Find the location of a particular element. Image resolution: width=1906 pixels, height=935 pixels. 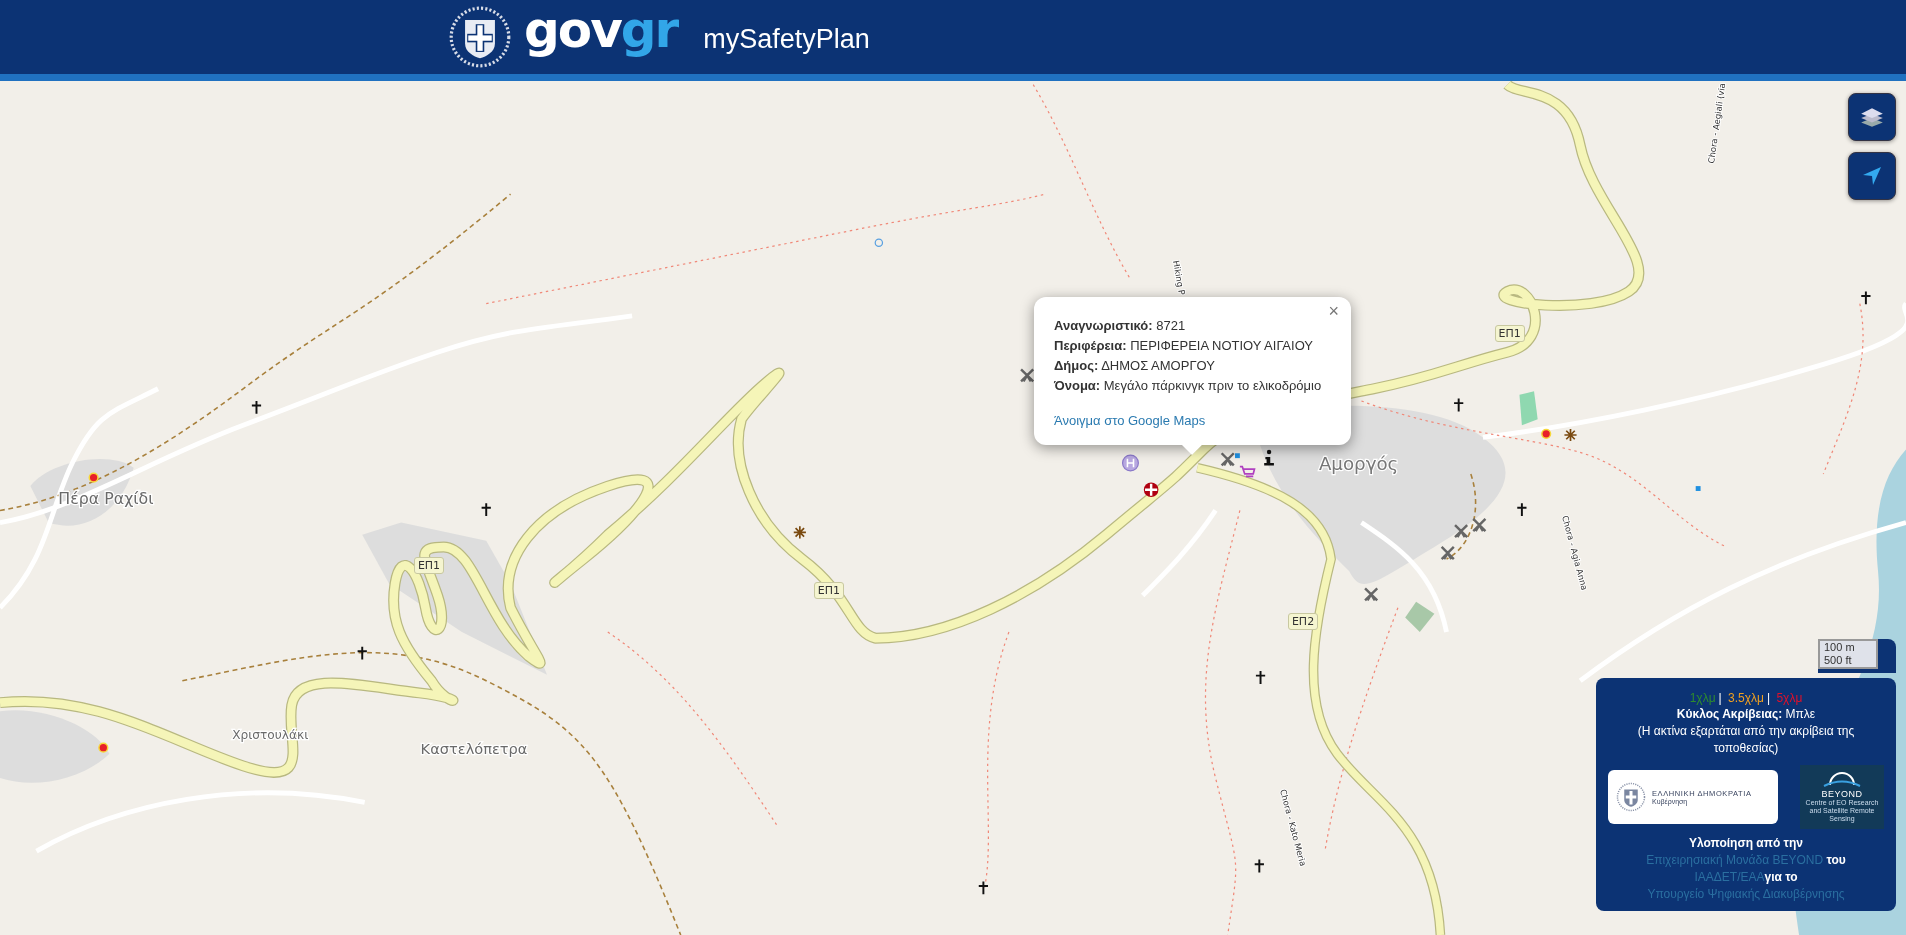

place-label: Αμοργός is located at coordinates (1358, 464).